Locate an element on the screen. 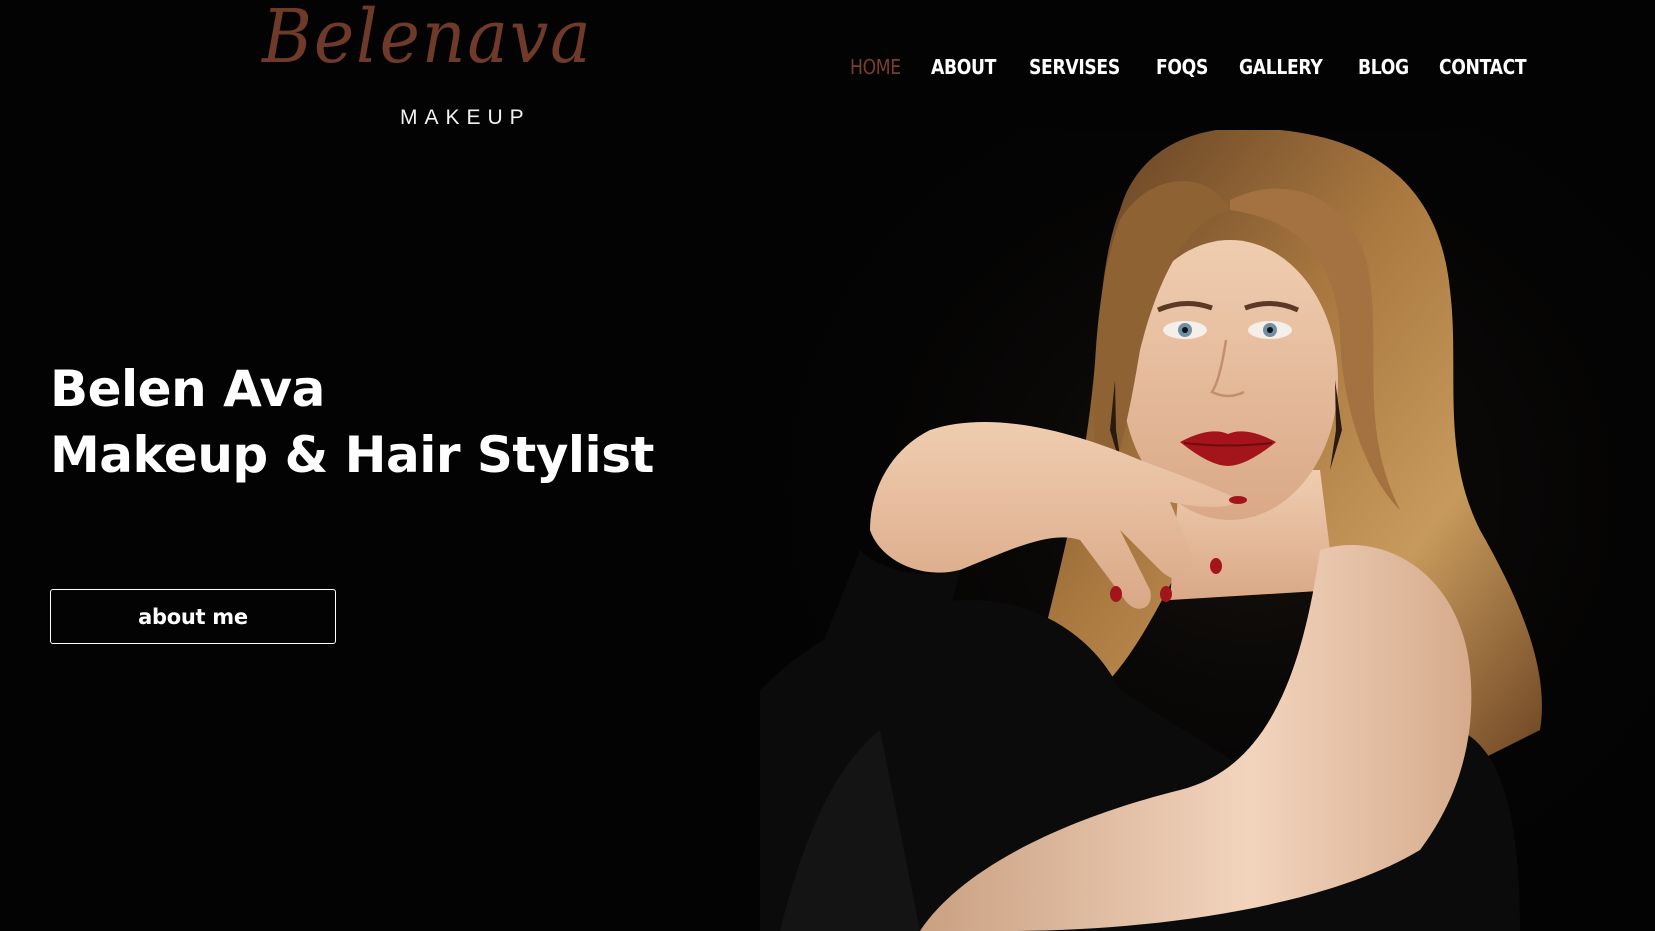 The image size is (1655, 931). hero-title-line-1: Belen Ava is located at coordinates (187, 389).